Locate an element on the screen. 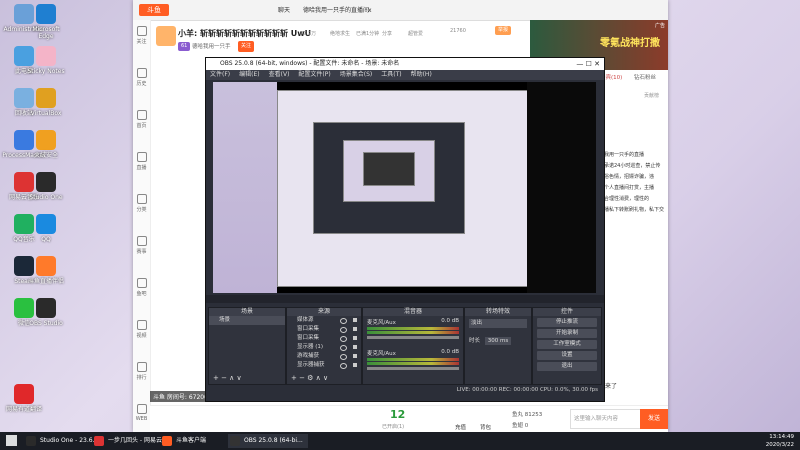  recharge-button: 充值 is located at coordinates (460, 427).